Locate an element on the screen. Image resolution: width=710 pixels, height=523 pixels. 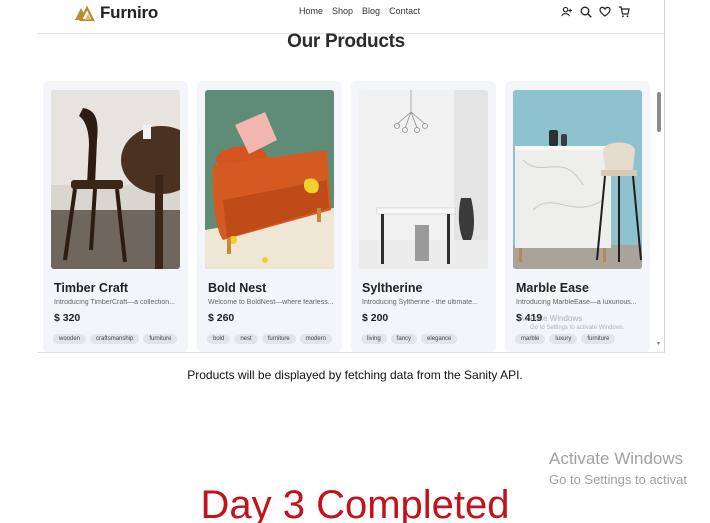
product-name: Timber Craft is located at coordinates (91, 288).